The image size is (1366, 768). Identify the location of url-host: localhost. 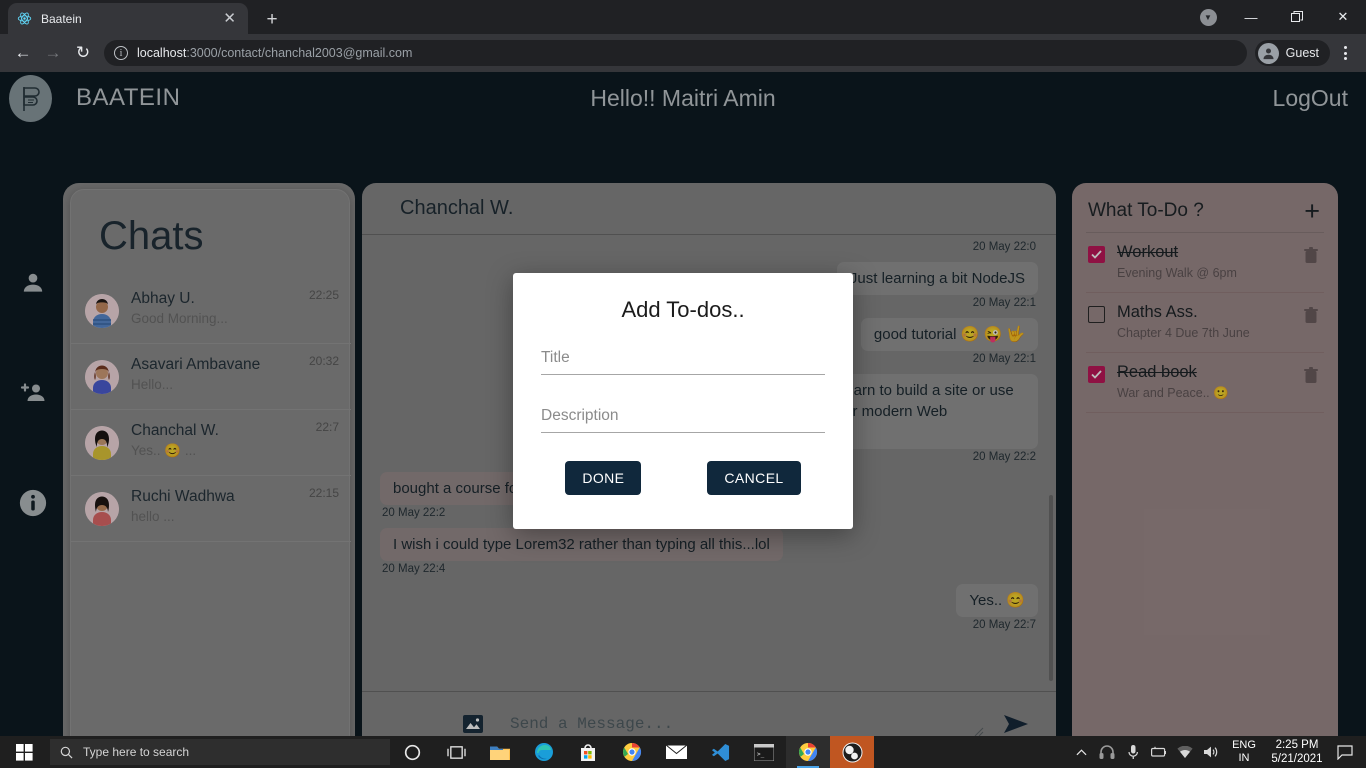
(162, 53).